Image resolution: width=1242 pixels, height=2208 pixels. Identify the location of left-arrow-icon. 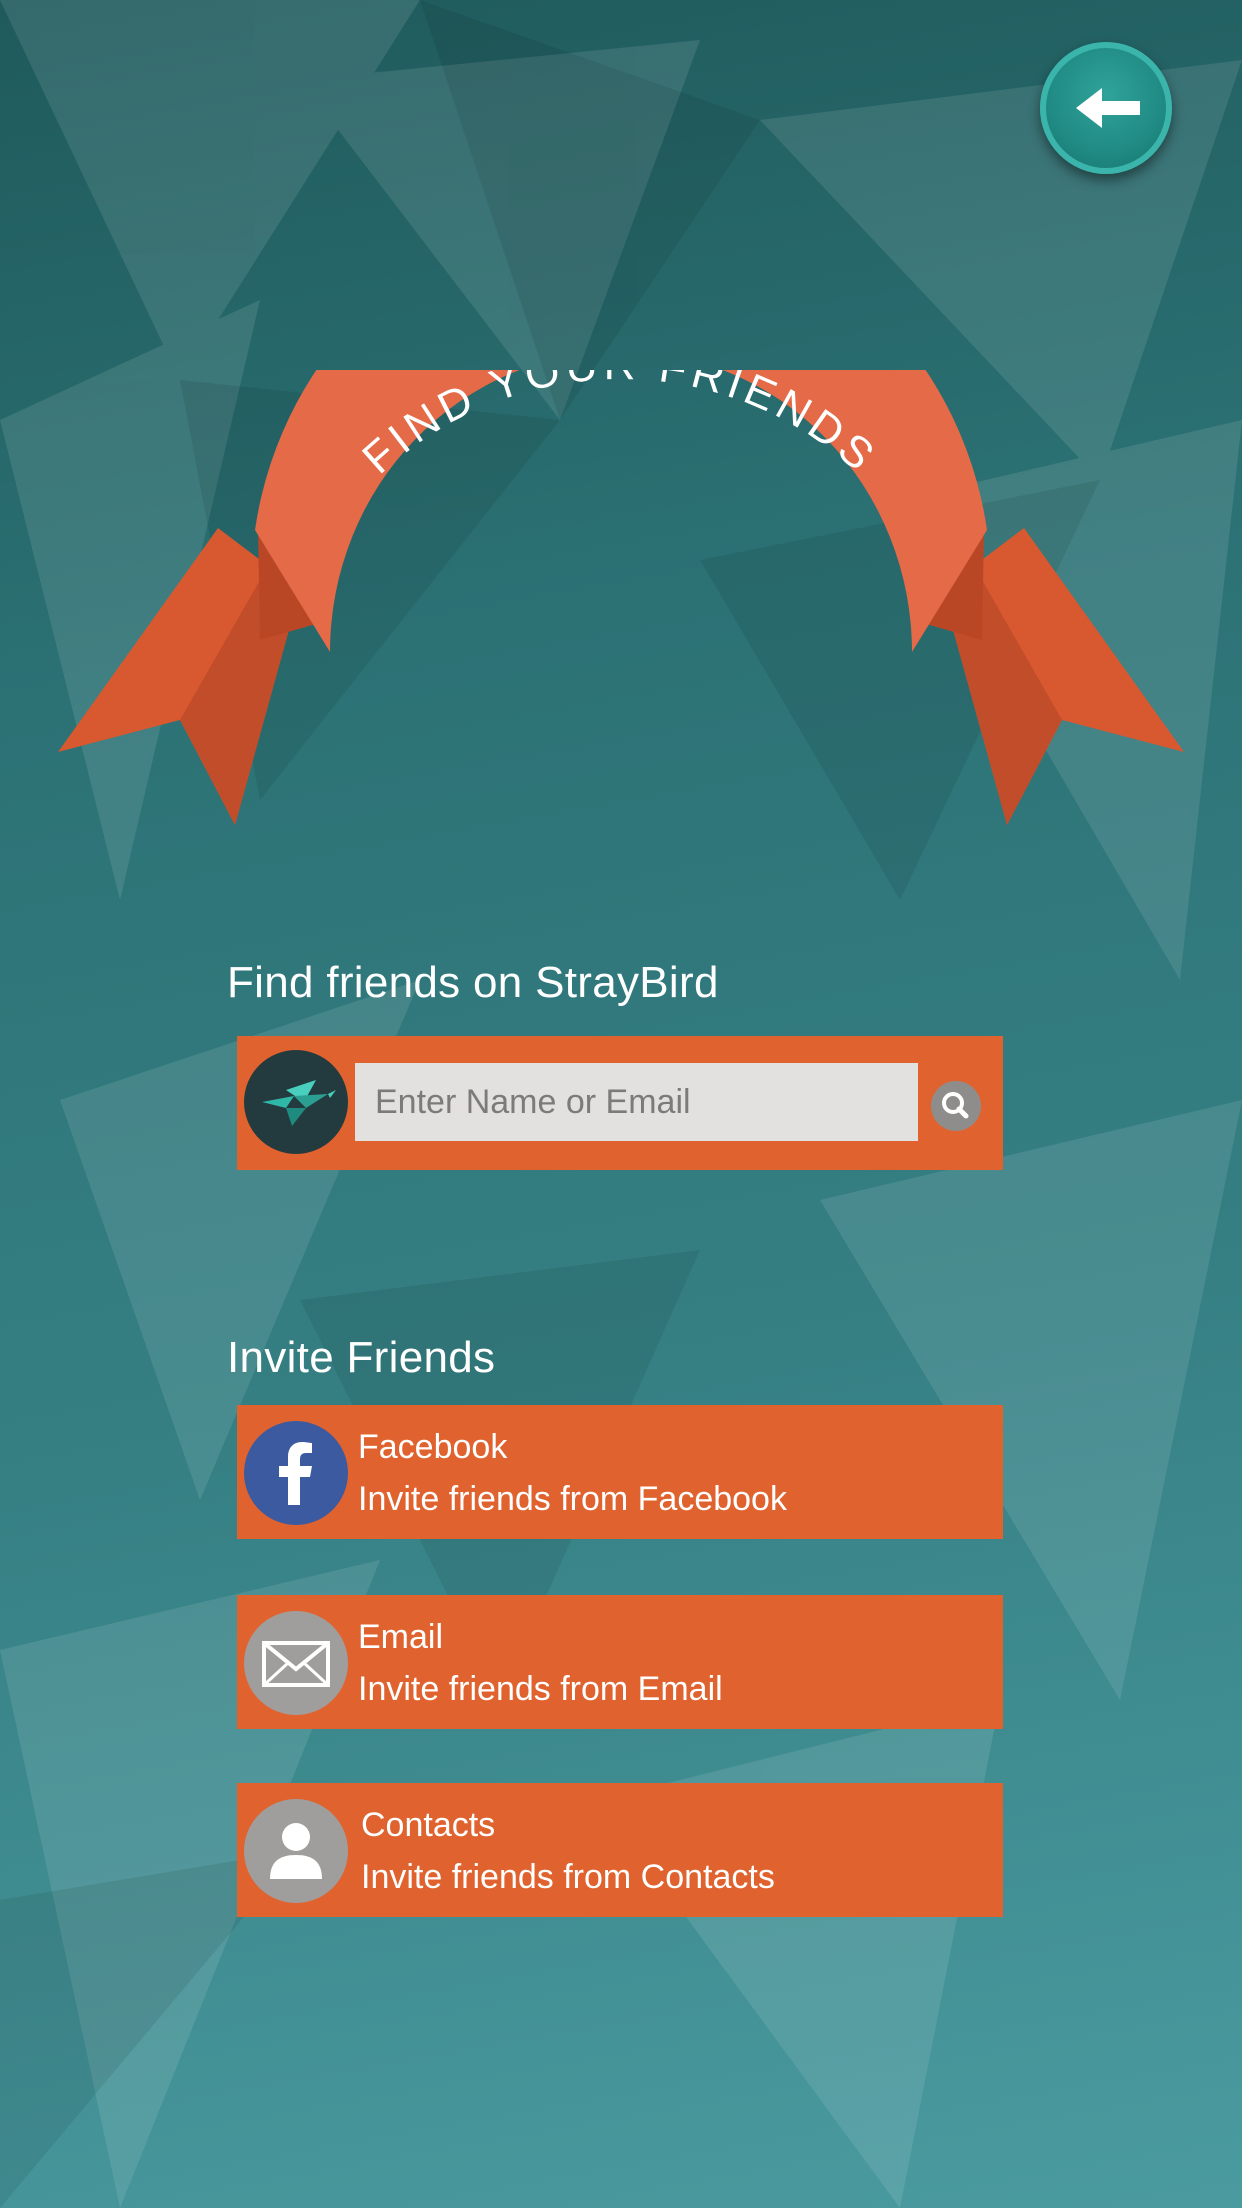
(1108, 108).